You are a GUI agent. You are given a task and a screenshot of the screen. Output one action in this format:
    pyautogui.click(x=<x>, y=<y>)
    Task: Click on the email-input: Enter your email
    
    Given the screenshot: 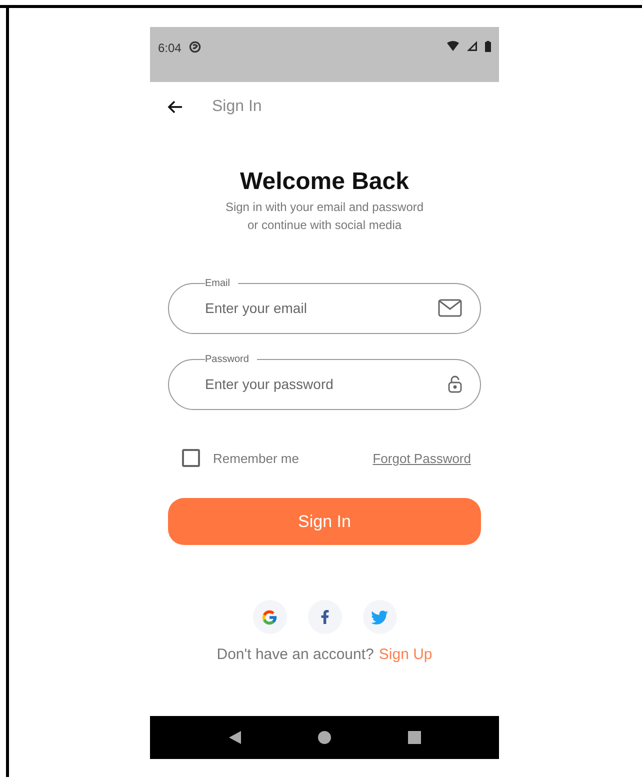 What is the action you would take?
    pyautogui.click(x=321, y=308)
    